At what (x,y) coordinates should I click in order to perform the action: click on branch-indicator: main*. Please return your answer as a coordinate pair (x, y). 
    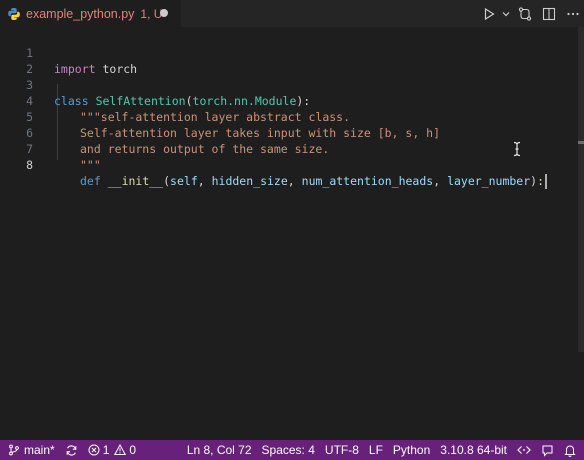
    Looking at the image, I should click on (31, 450).